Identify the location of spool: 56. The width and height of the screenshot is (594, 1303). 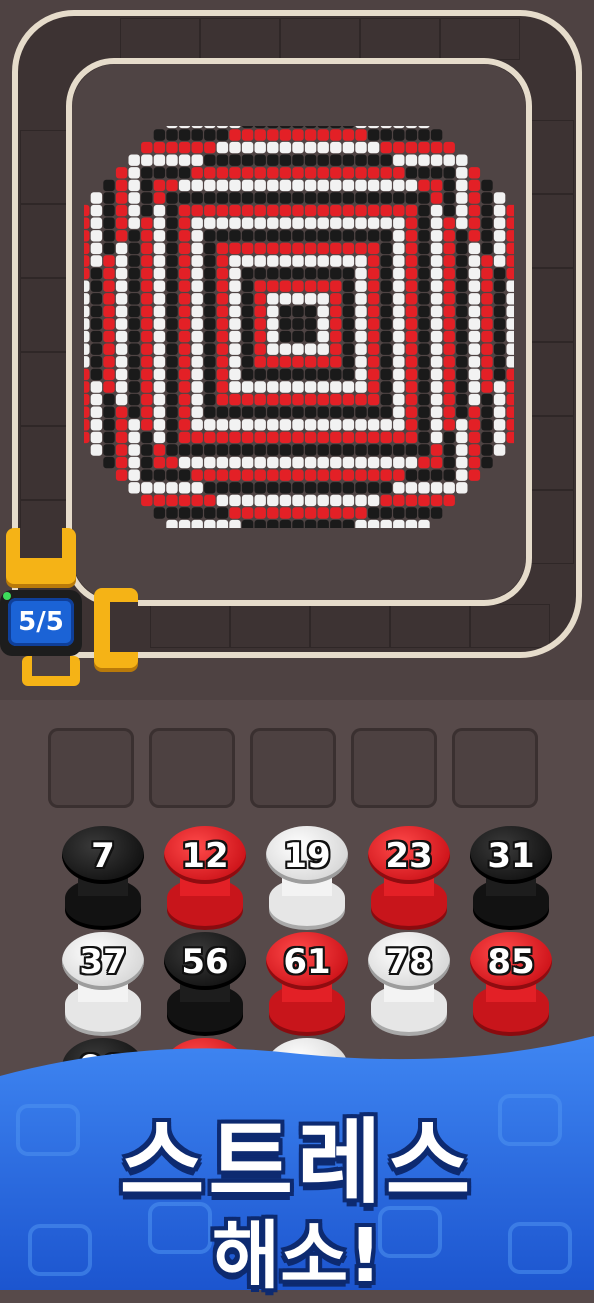
(205, 984).